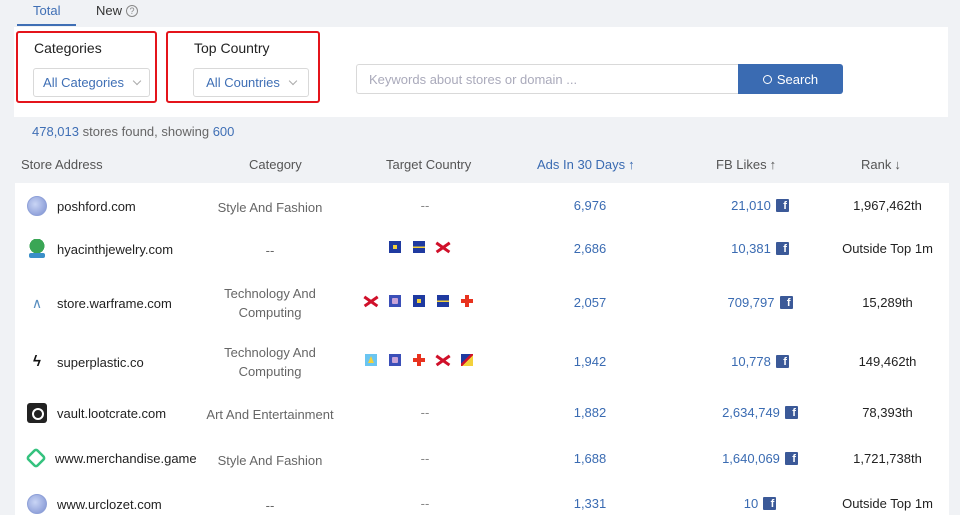  Describe the element at coordinates (741, 164) in the screenshot. I see `likes-header-label: FB Likes` at that location.